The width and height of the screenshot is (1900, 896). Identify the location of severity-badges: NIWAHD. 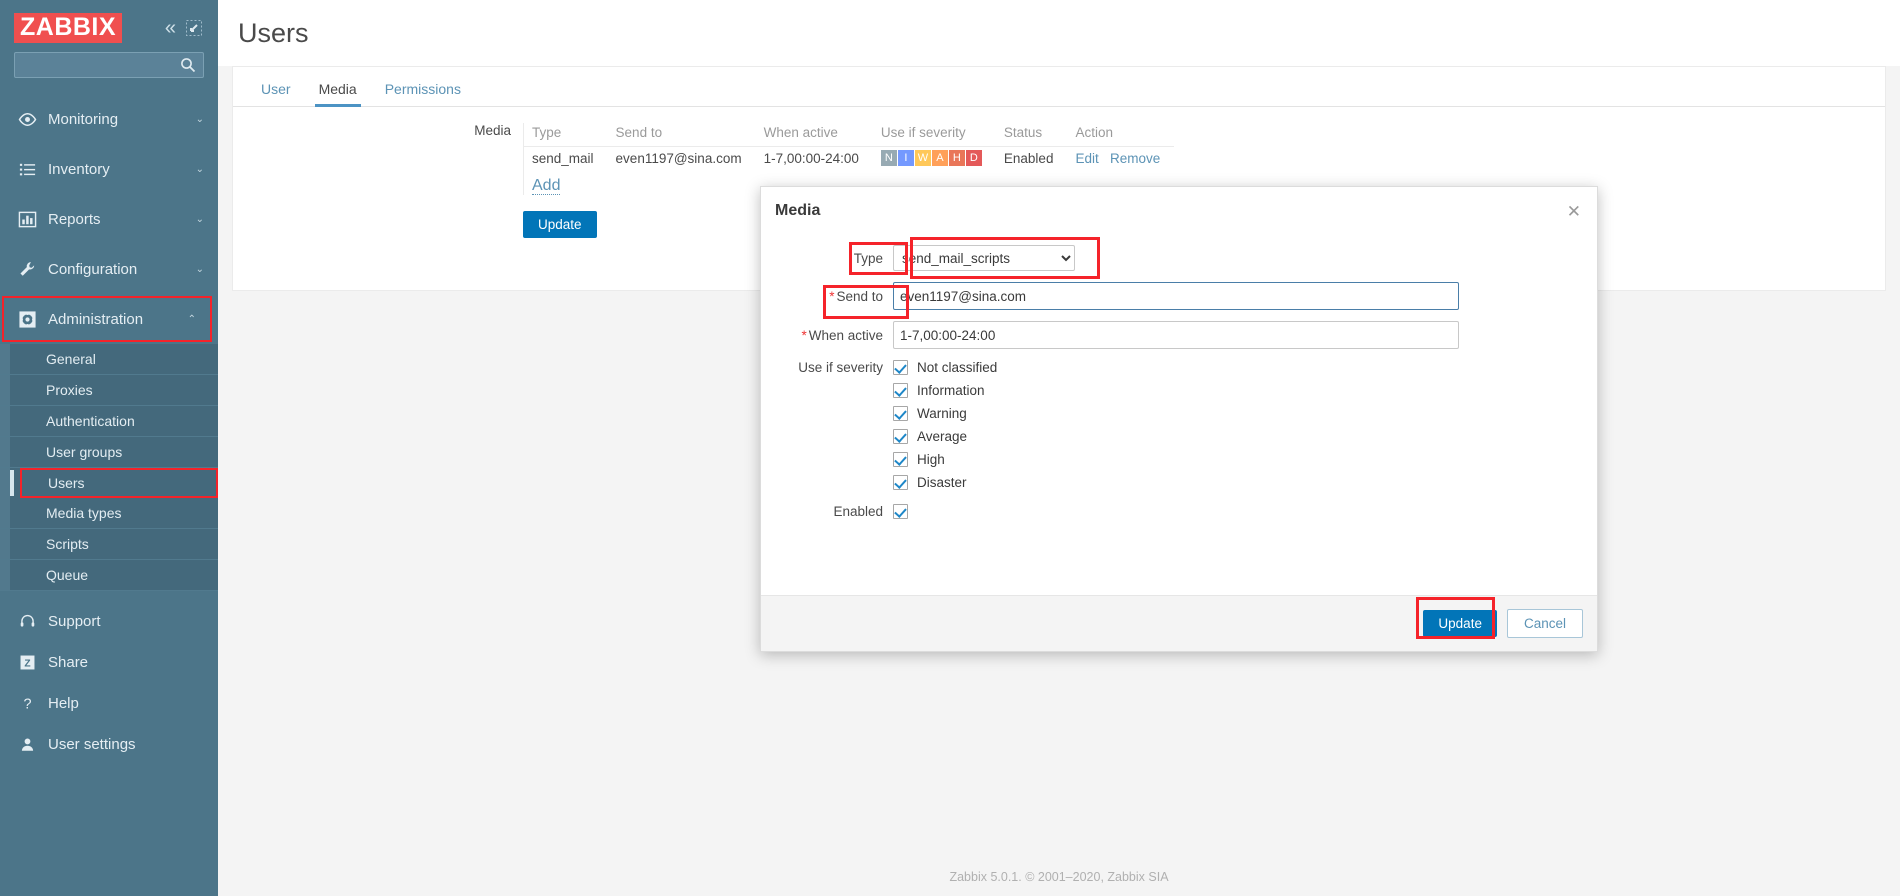
(931, 158).